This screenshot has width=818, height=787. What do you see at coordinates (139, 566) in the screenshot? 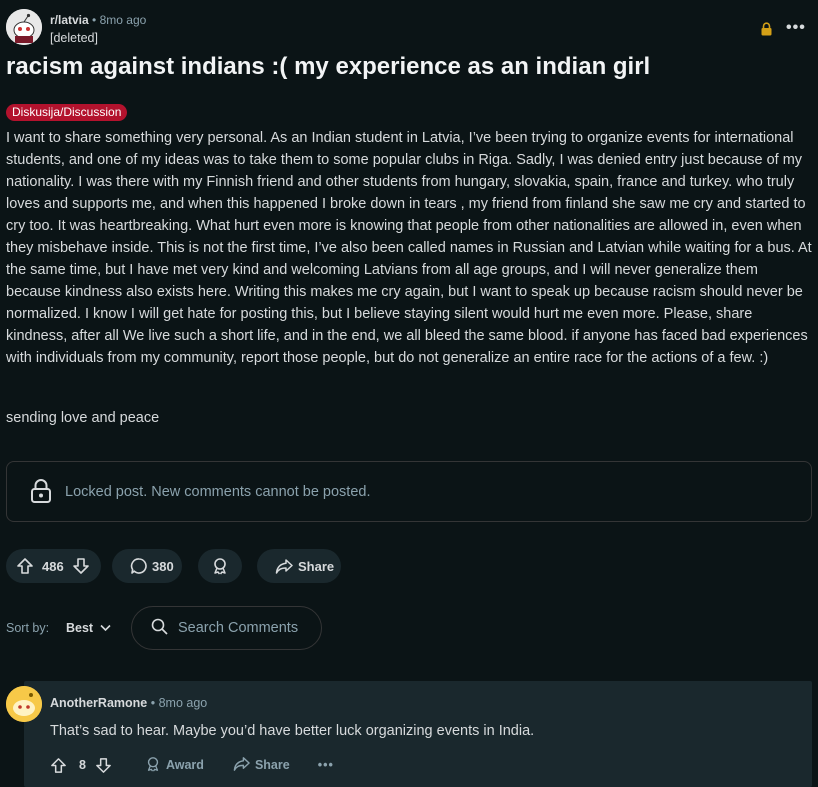
I see `comment-icon` at bounding box center [139, 566].